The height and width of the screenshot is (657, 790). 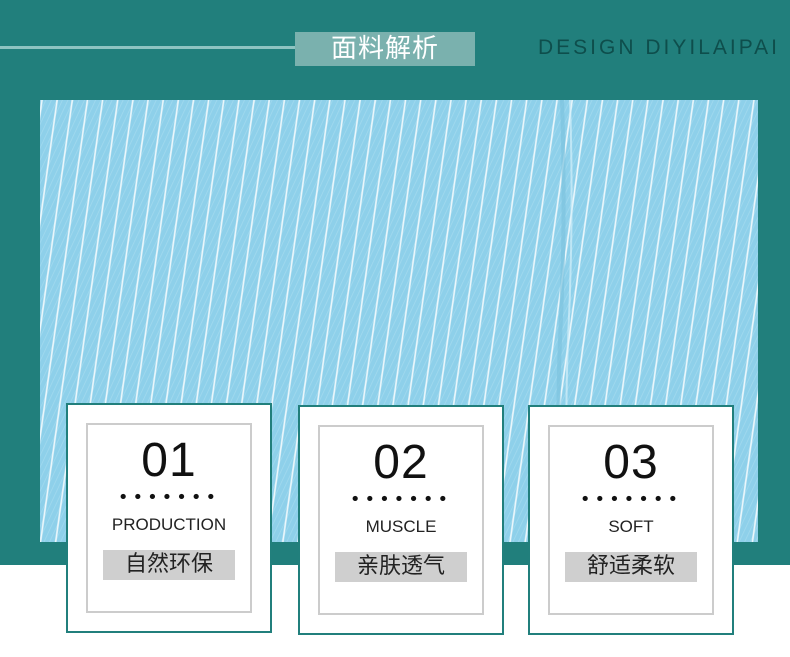 I want to click on feature-card-1: 01 ••••••• PRODUCTION 自然环保, so click(x=169, y=518).